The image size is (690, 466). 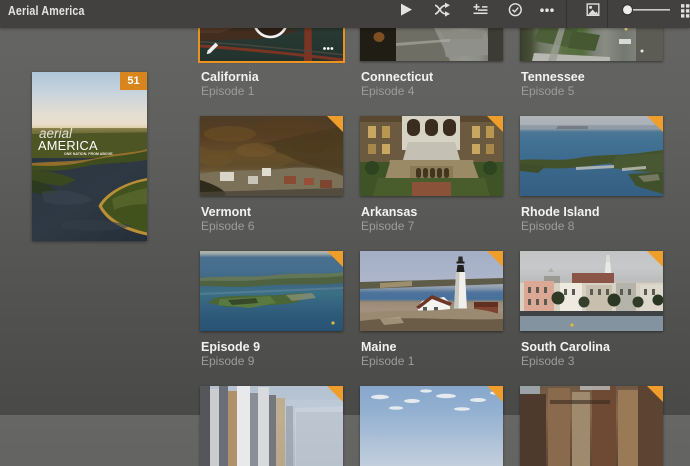 What do you see at coordinates (68, 145) in the screenshot?
I see `svg-text: AMERICA` at bounding box center [68, 145].